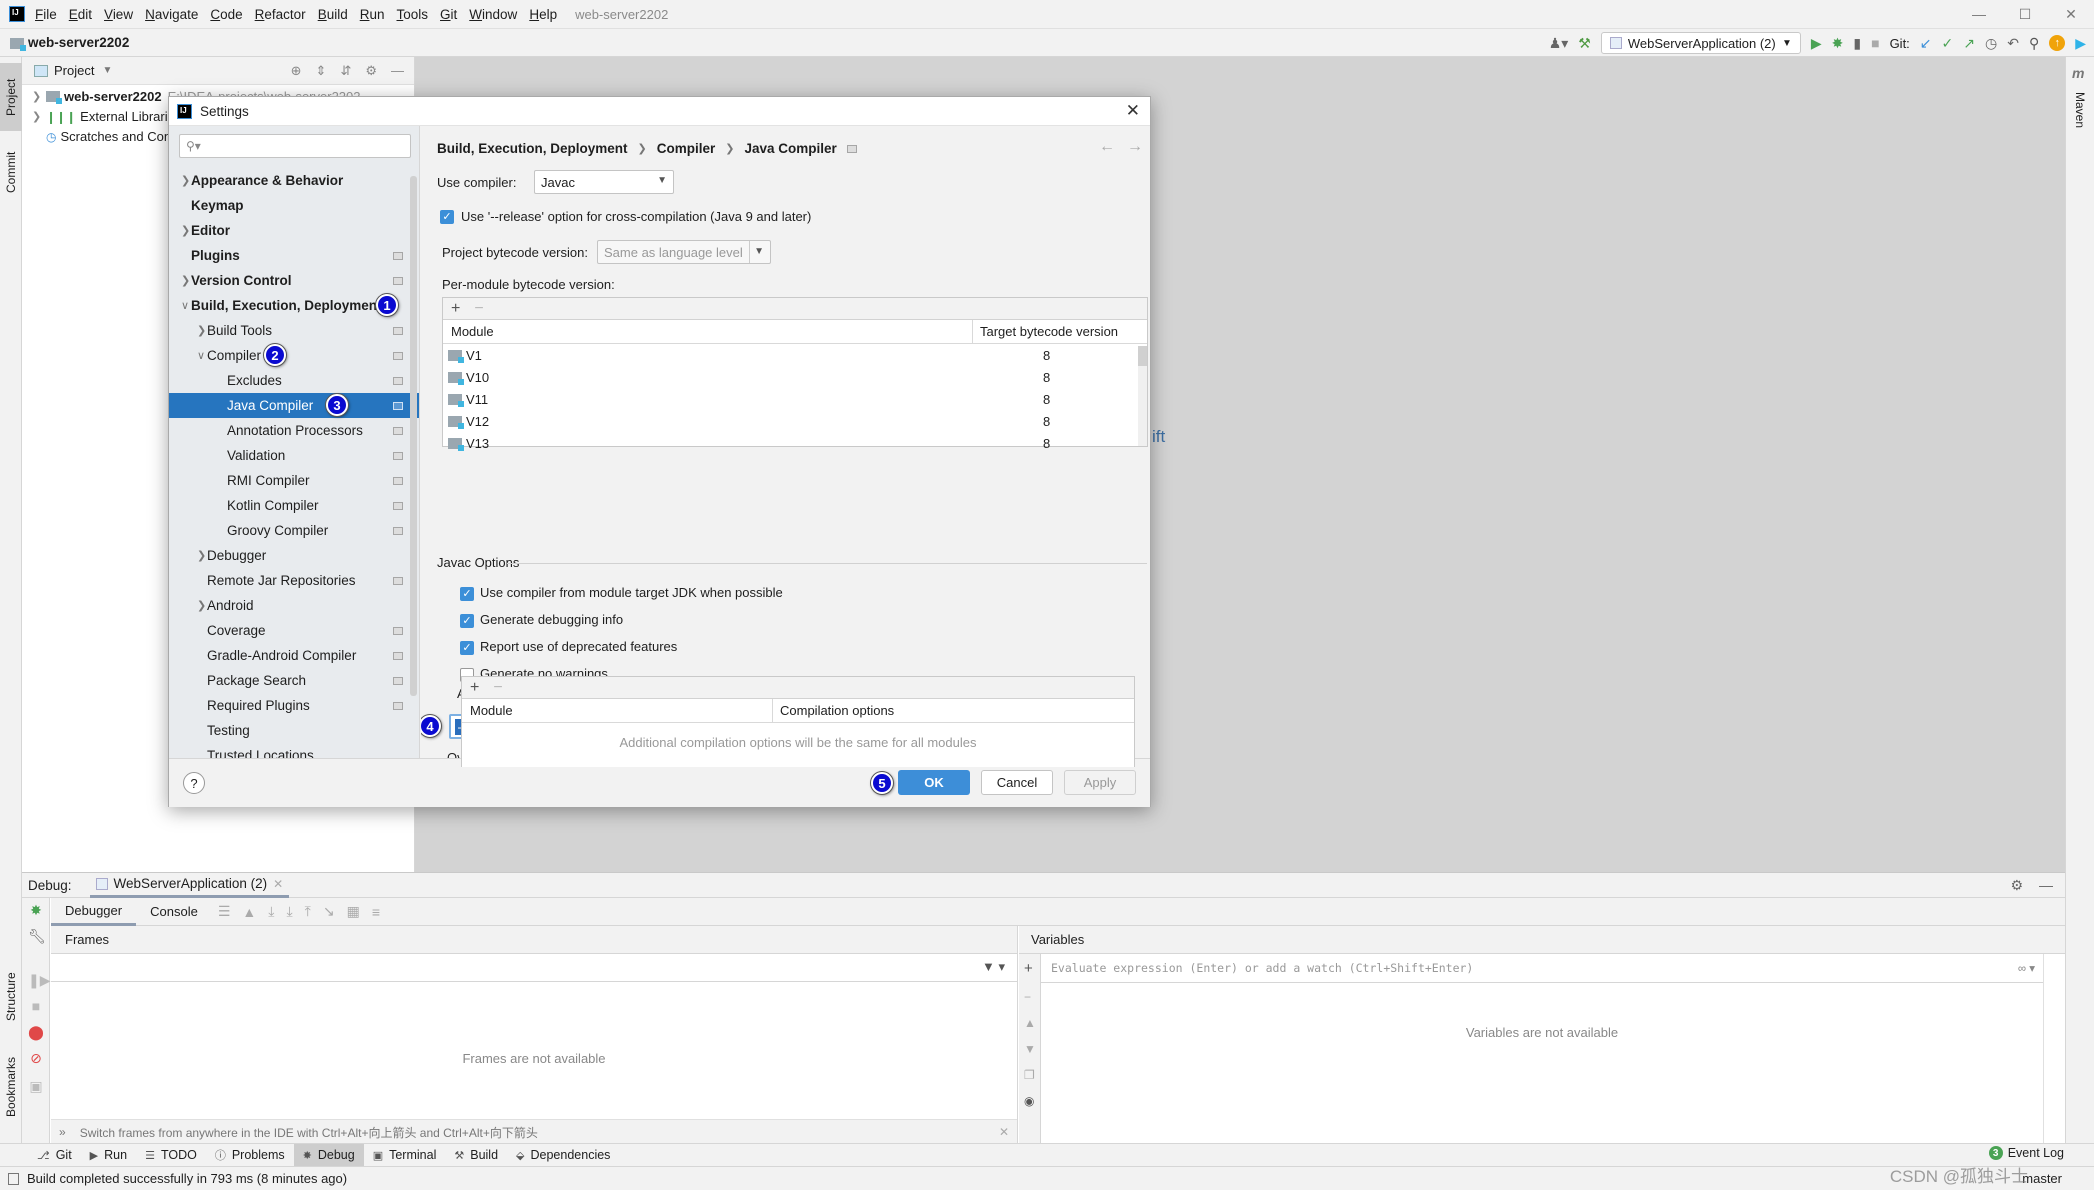  Describe the element at coordinates (250, 1155) in the screenshot. I see `tool-tab-problems: ⓘ Problems` at that location.